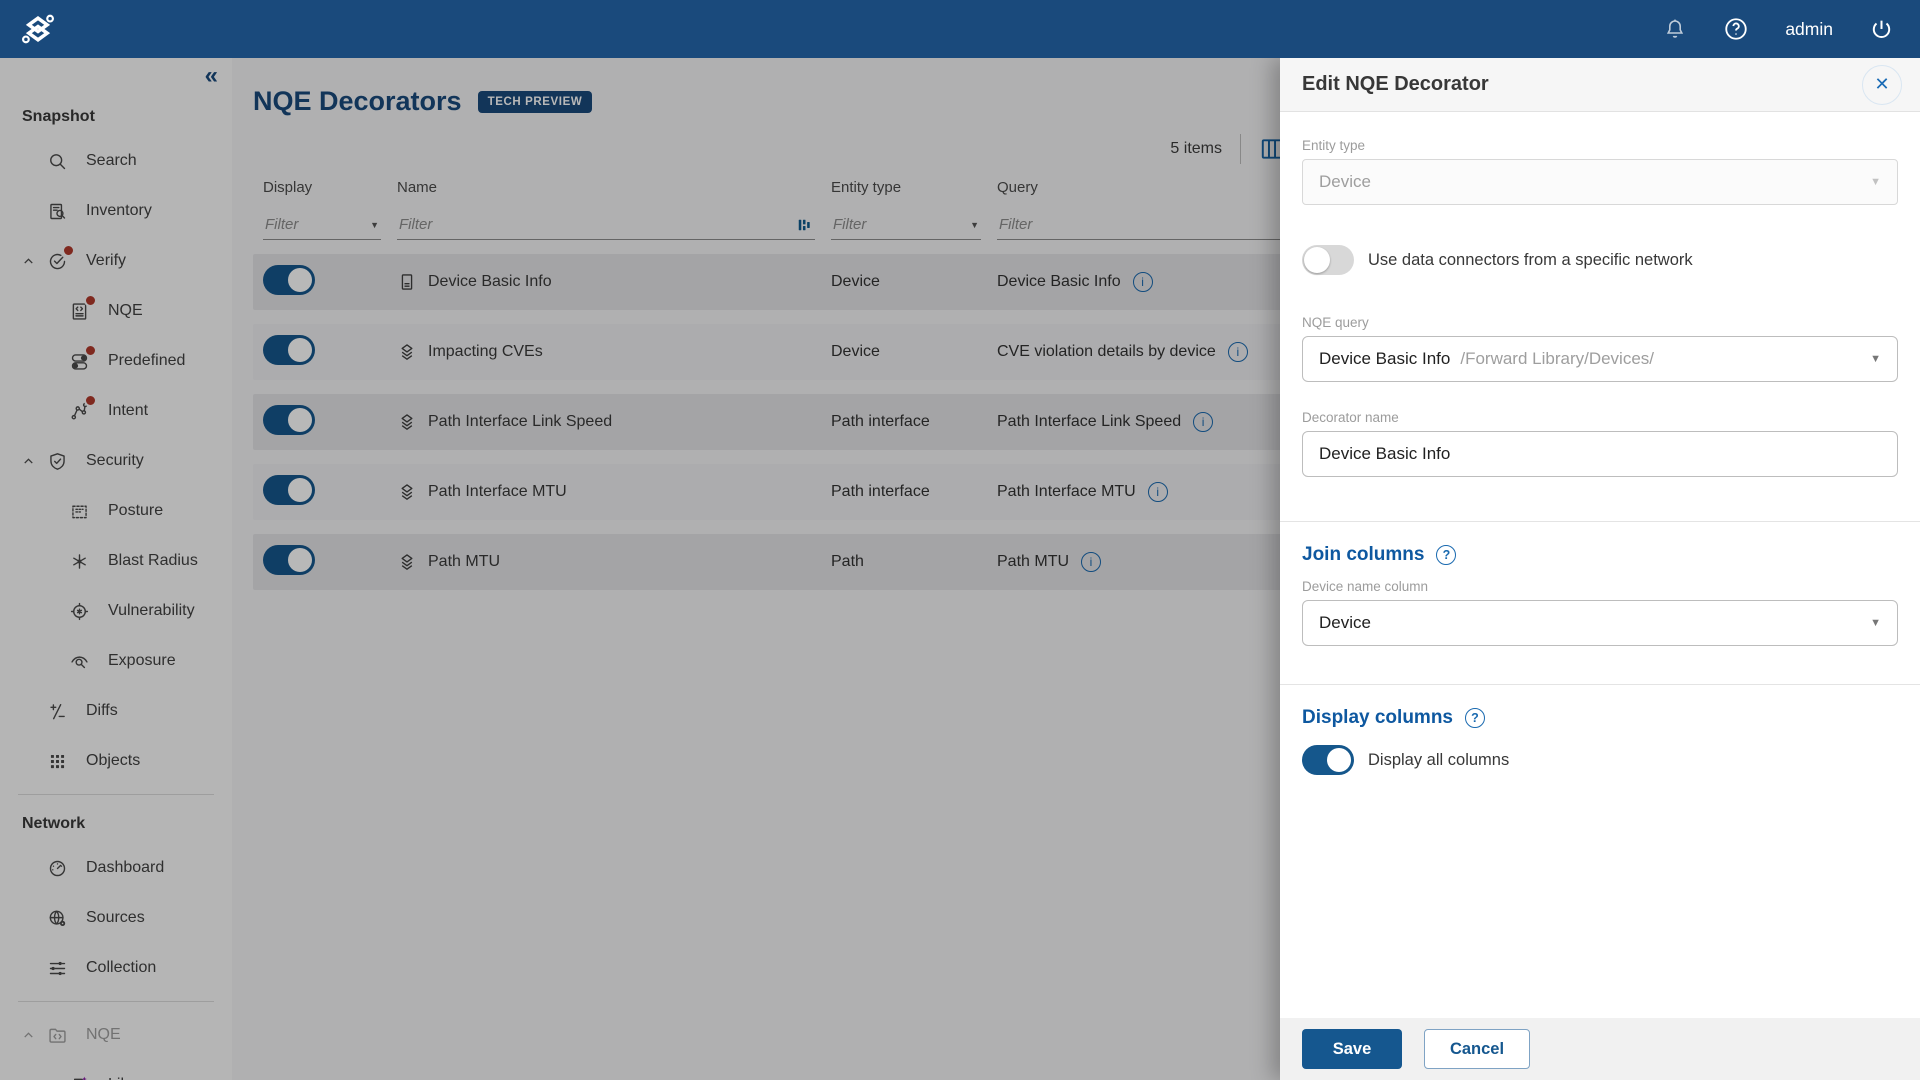 The height and width of the screenshot is (1080, 1920). I want to click on logout-icon, so click(1881, 29).